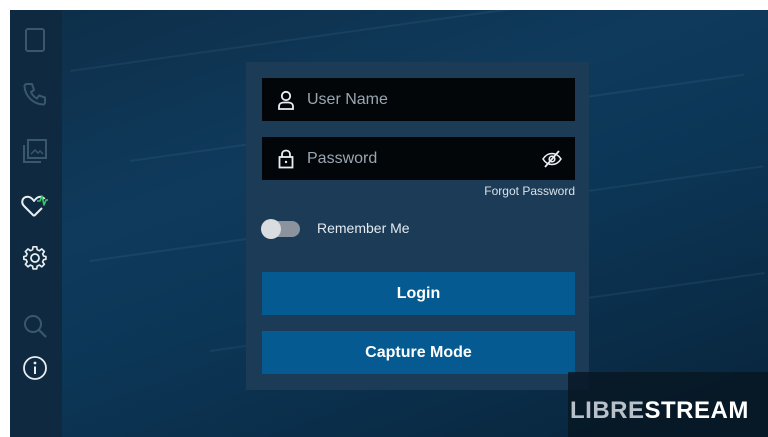 The image size is (768, 437). I want to click on username-input, so click(417, 99).